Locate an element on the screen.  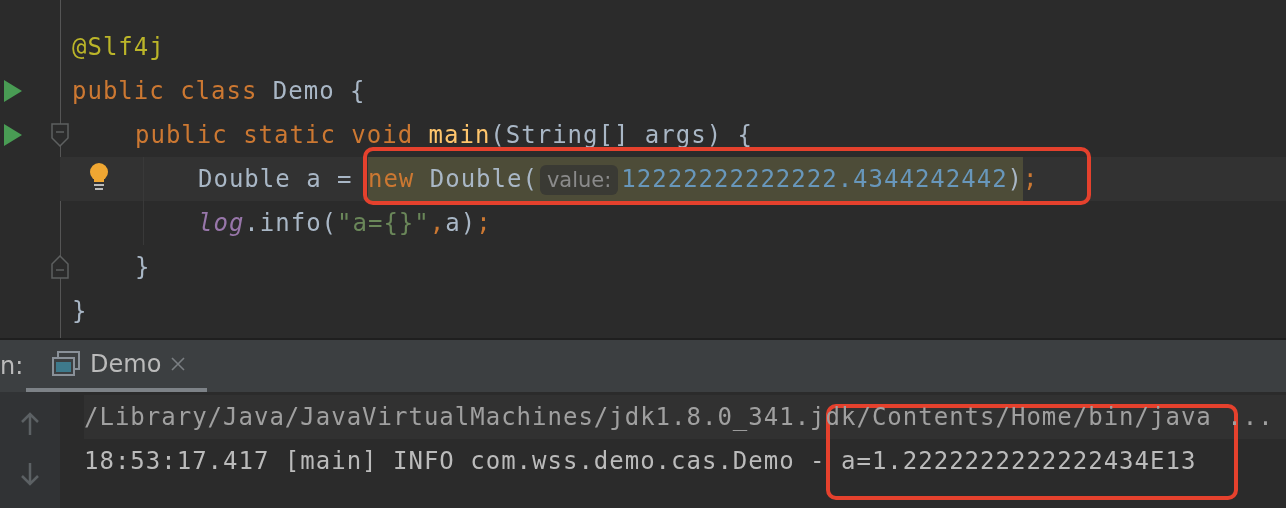
code-token: @Slf4j is located at coordinates (118, 47).